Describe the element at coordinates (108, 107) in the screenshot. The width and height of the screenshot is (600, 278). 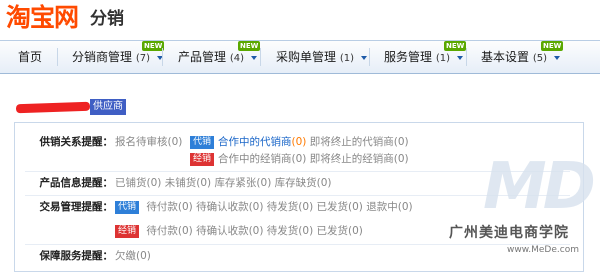
I see `supplier-role-badge: 供应商` at that location.